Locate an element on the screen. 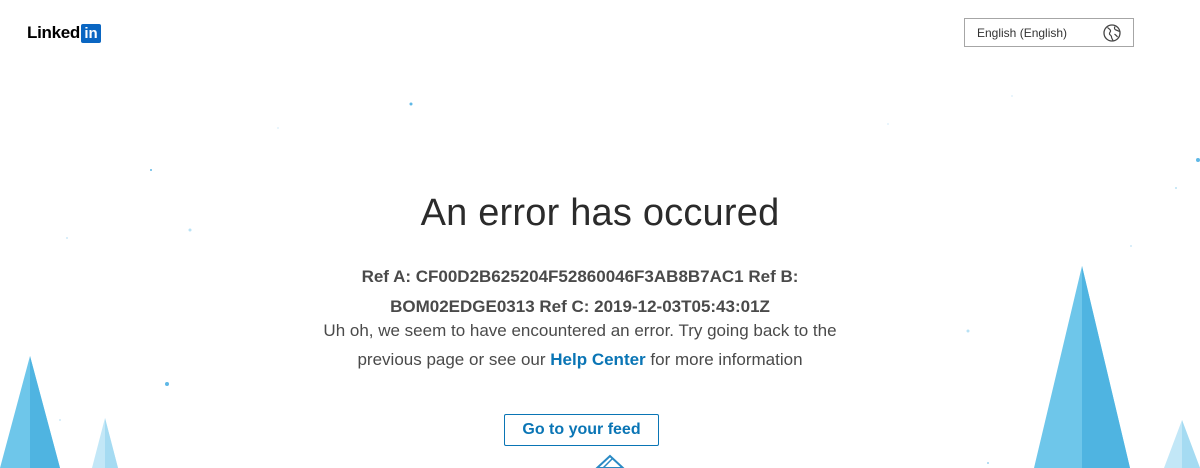 The height and width of the screenshot is (468, 1200). linkedin-logo: Linked in is located at coordinates (64, 33).